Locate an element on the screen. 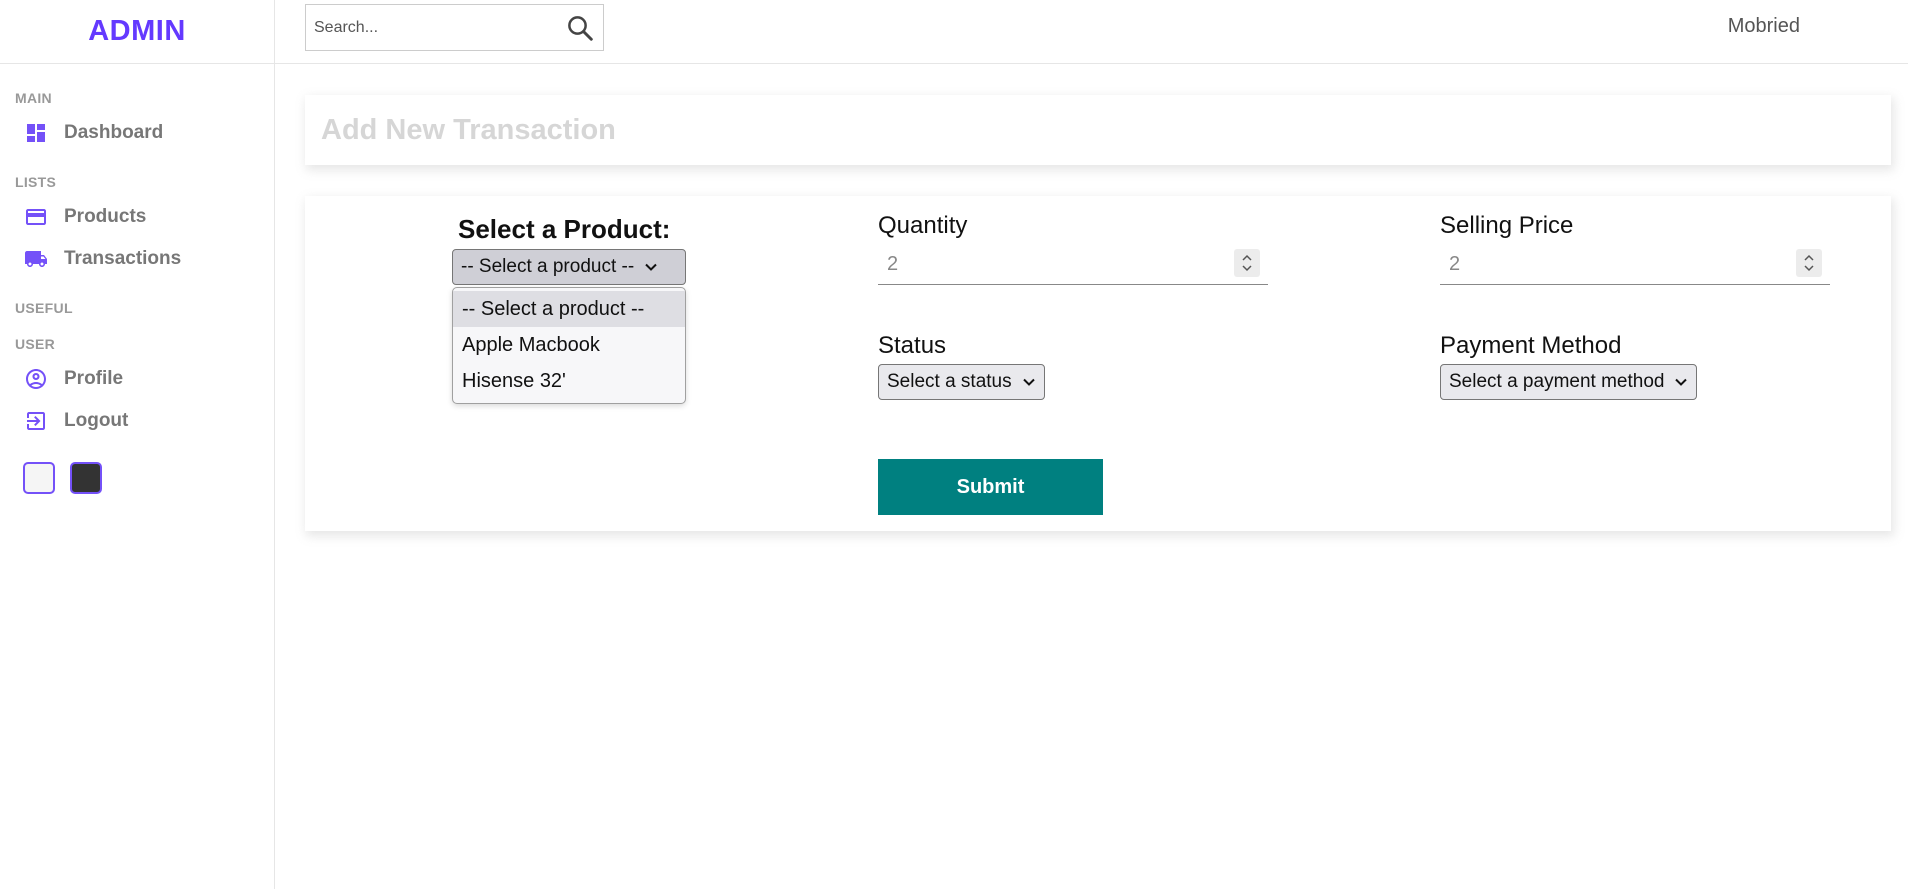 The height and width of the screenshot is (889, 1908). payment-method-select: Select a payment method is located at coordinates (1569, 382).